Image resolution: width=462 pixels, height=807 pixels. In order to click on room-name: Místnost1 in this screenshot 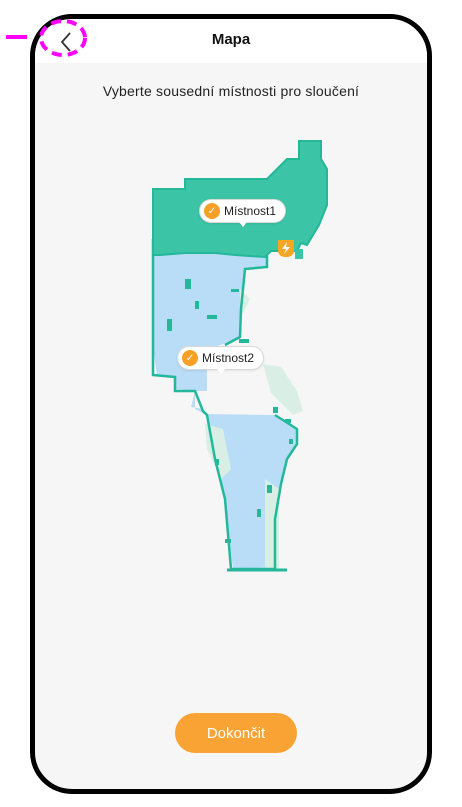, I will do `click(250, 211)`.